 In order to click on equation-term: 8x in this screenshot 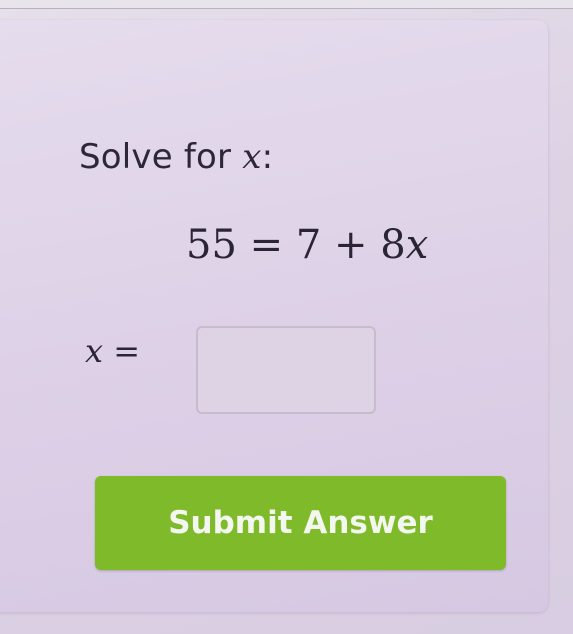, I will do `click(404, 245)`.